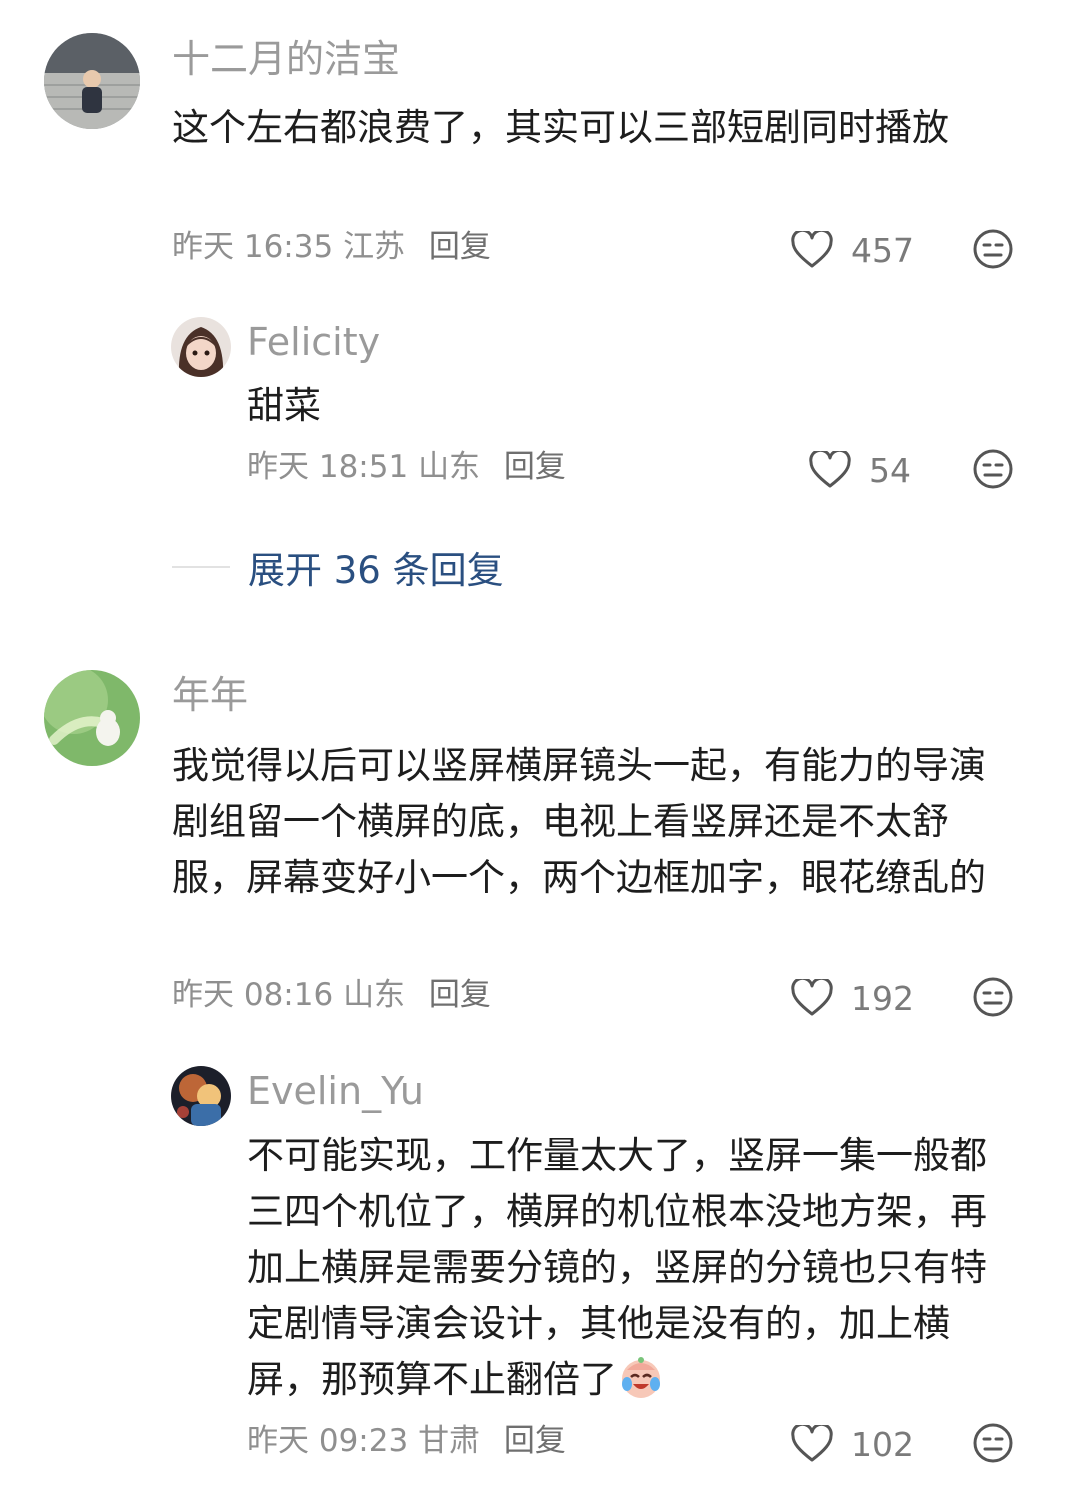 The image size is (1079, 1485). I want to click on like-button: 192, so click(852, 998).